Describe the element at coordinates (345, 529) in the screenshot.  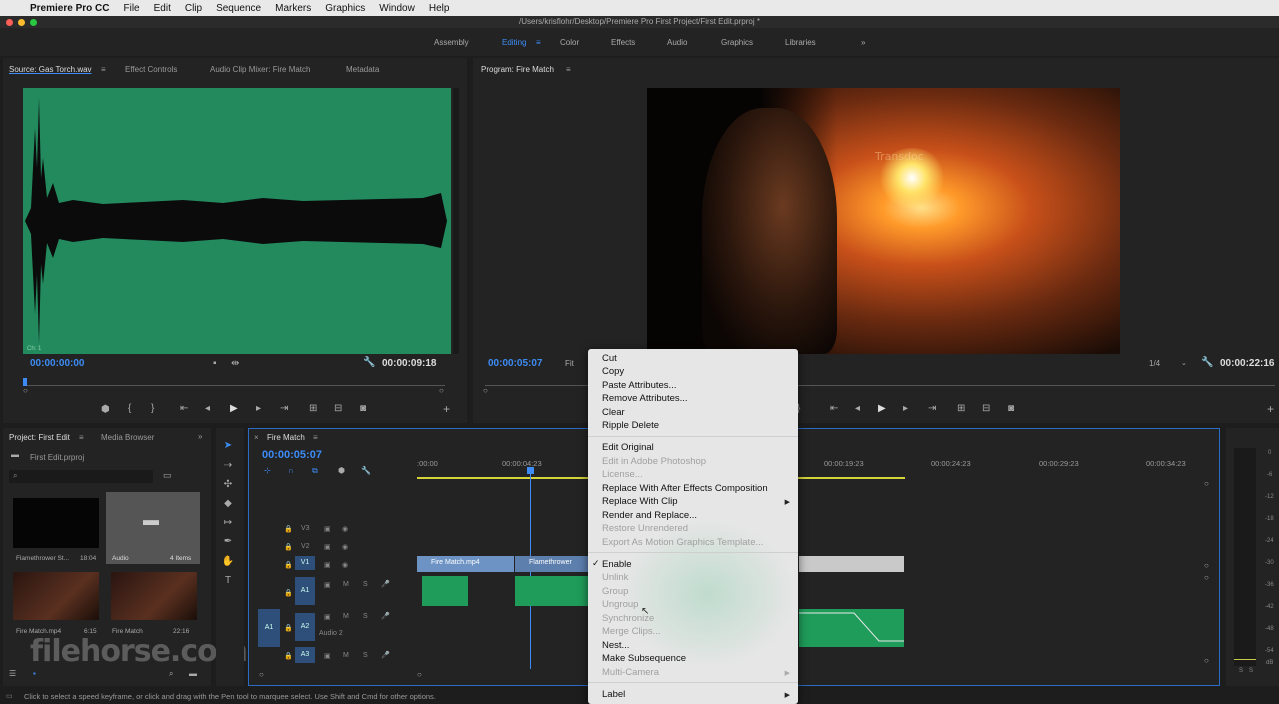
I see `v3-eye-icon: ◉` at that location.